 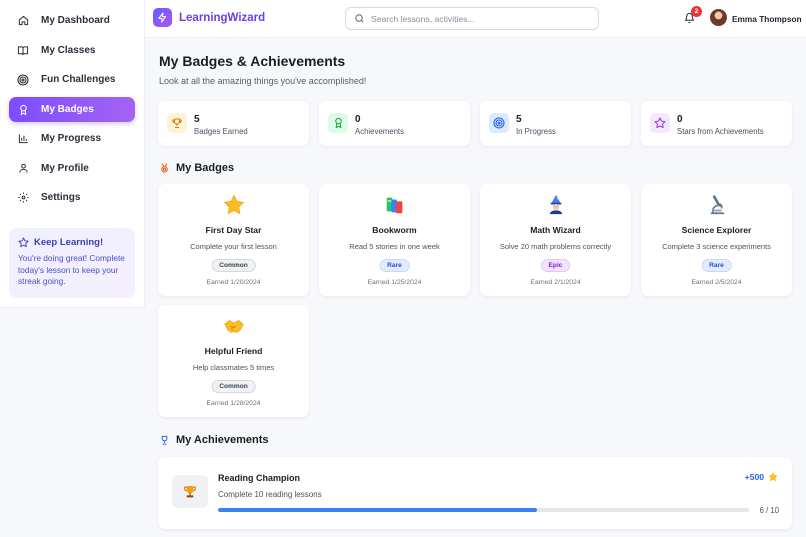 What do you see at coordinates (233, 282) in the screenshot?
I see `badge-earned-date: Earned 1/20/2024` at bounding box center [233, 282].